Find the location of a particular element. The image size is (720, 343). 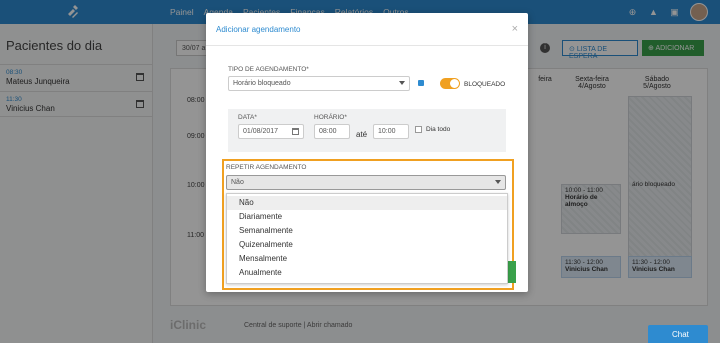

chat-label: Chat is located at coordinates (680, 334).